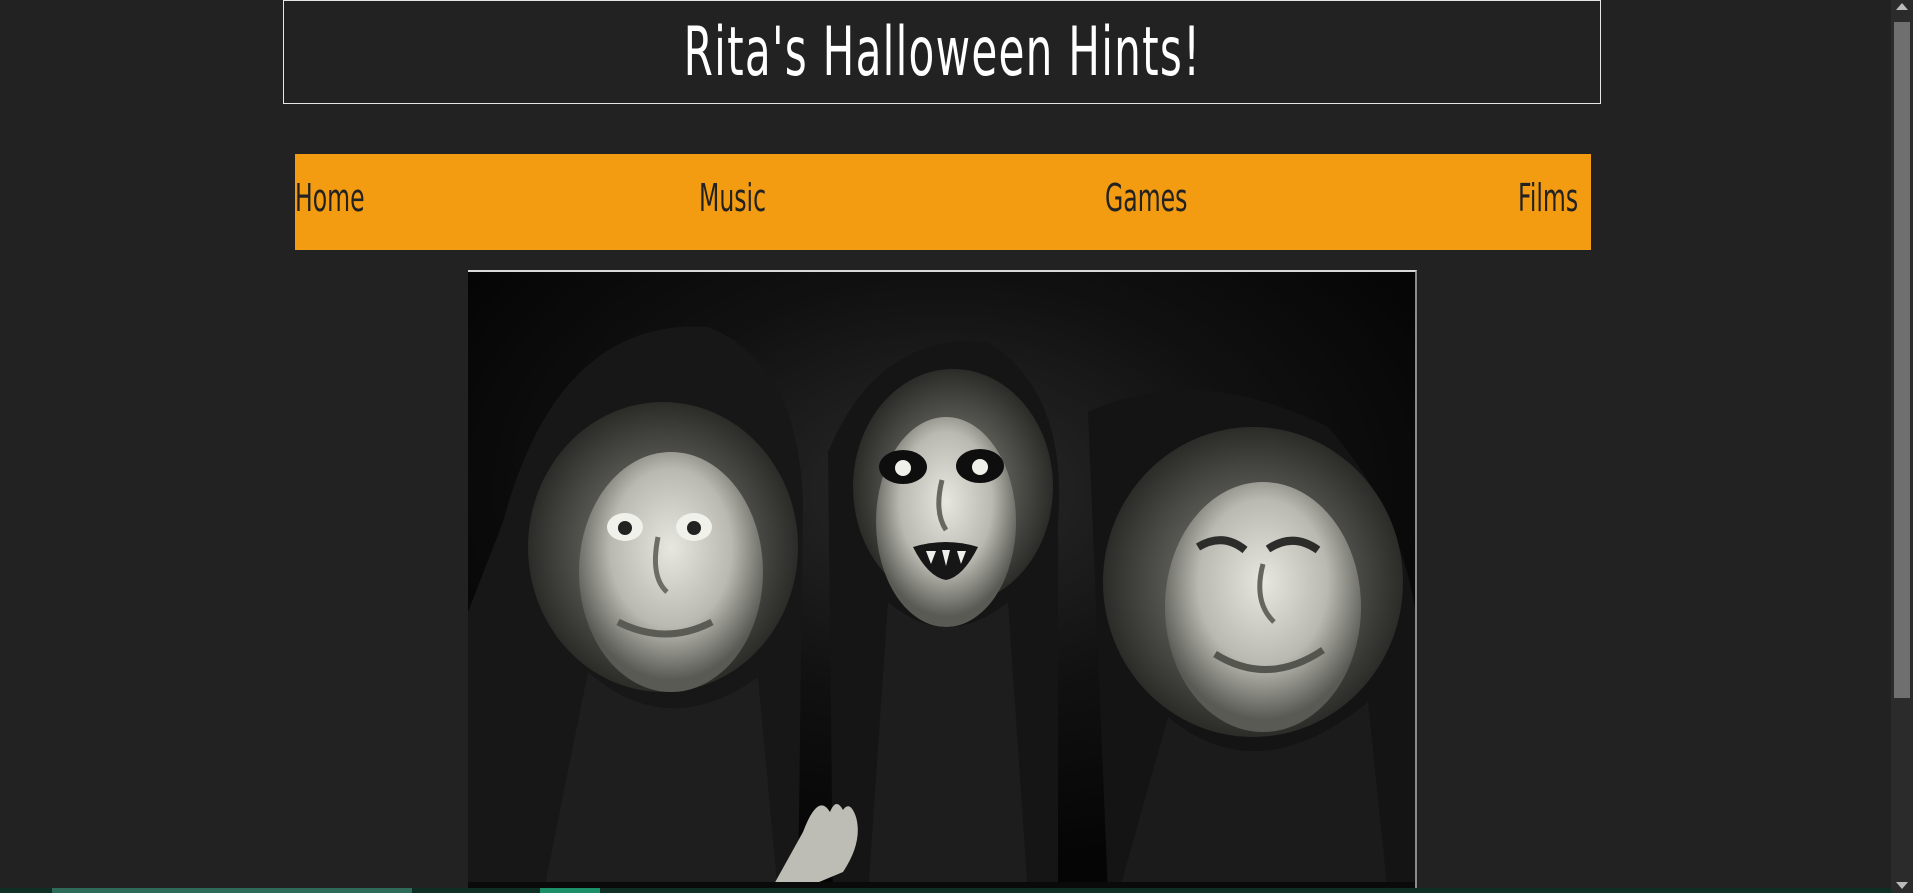  What do you see at coordinates (732, 198) in the screenshot?
I see `nav-link-music: Music` at bounding box center [732, 198].